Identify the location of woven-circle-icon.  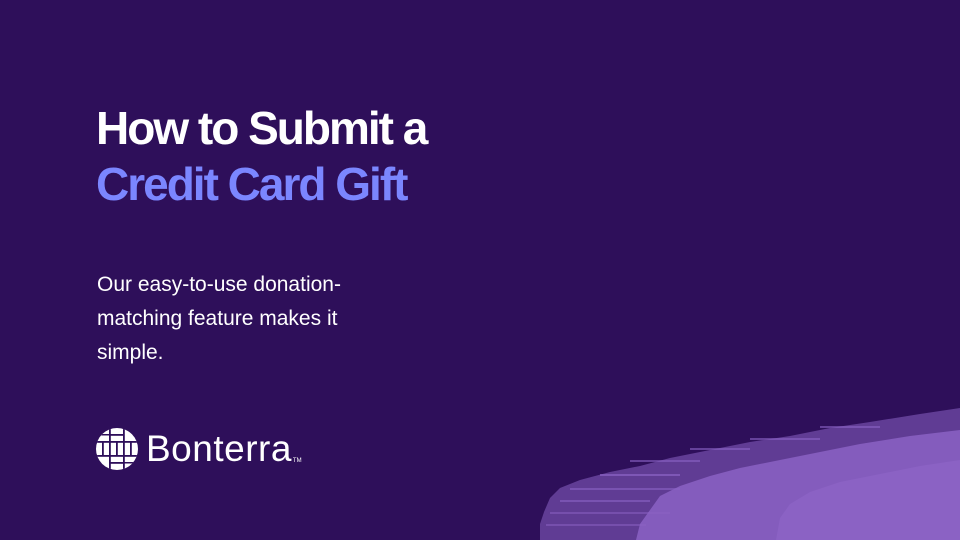
(117, 449).